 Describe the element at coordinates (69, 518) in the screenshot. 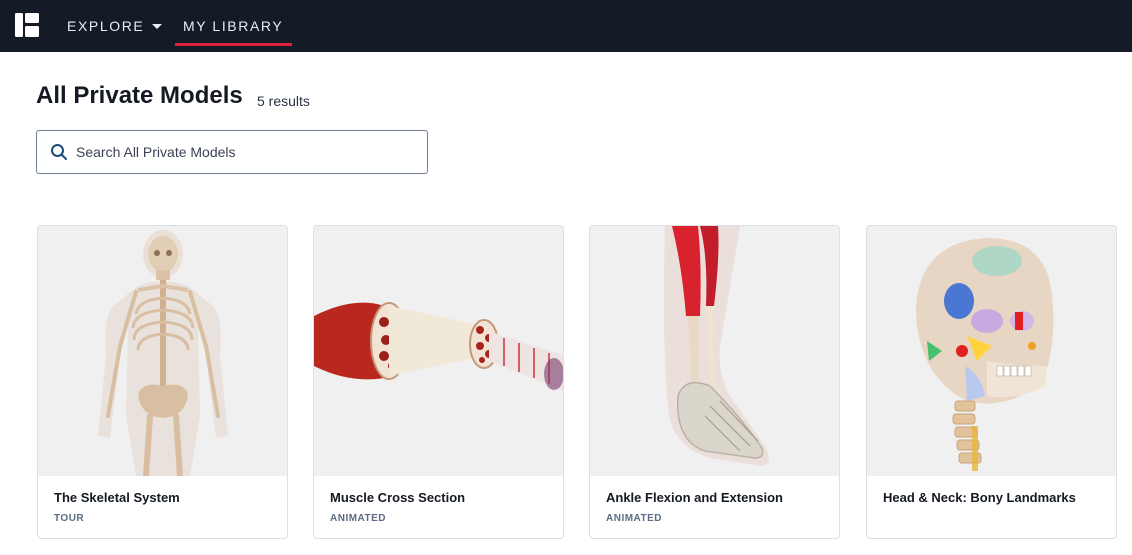

I see `model-type-tag: TOUR` at that location.